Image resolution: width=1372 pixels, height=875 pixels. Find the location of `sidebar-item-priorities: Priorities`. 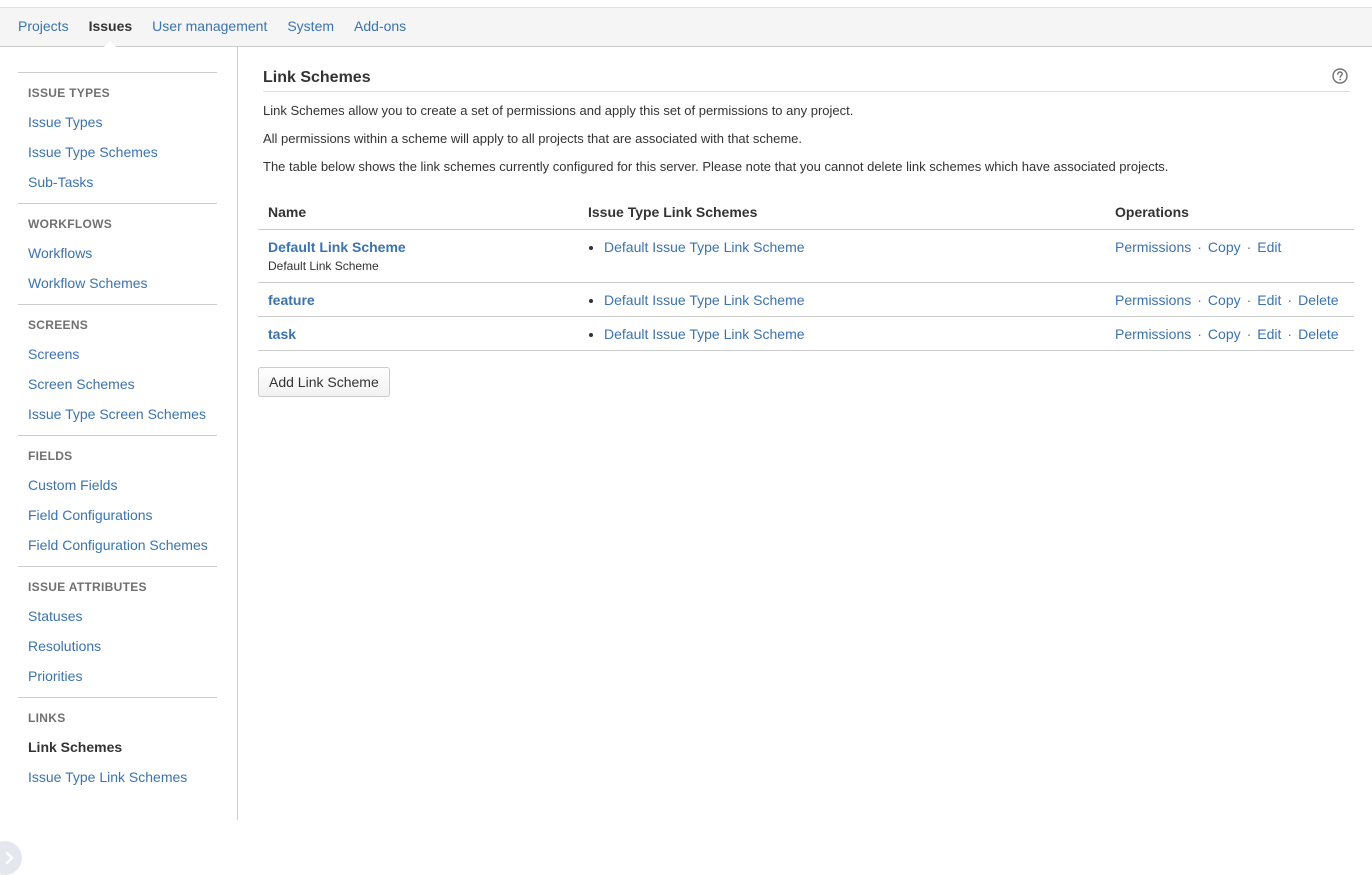

sidebar-item-priorities: Priorities is located at coordinates (122, 676).